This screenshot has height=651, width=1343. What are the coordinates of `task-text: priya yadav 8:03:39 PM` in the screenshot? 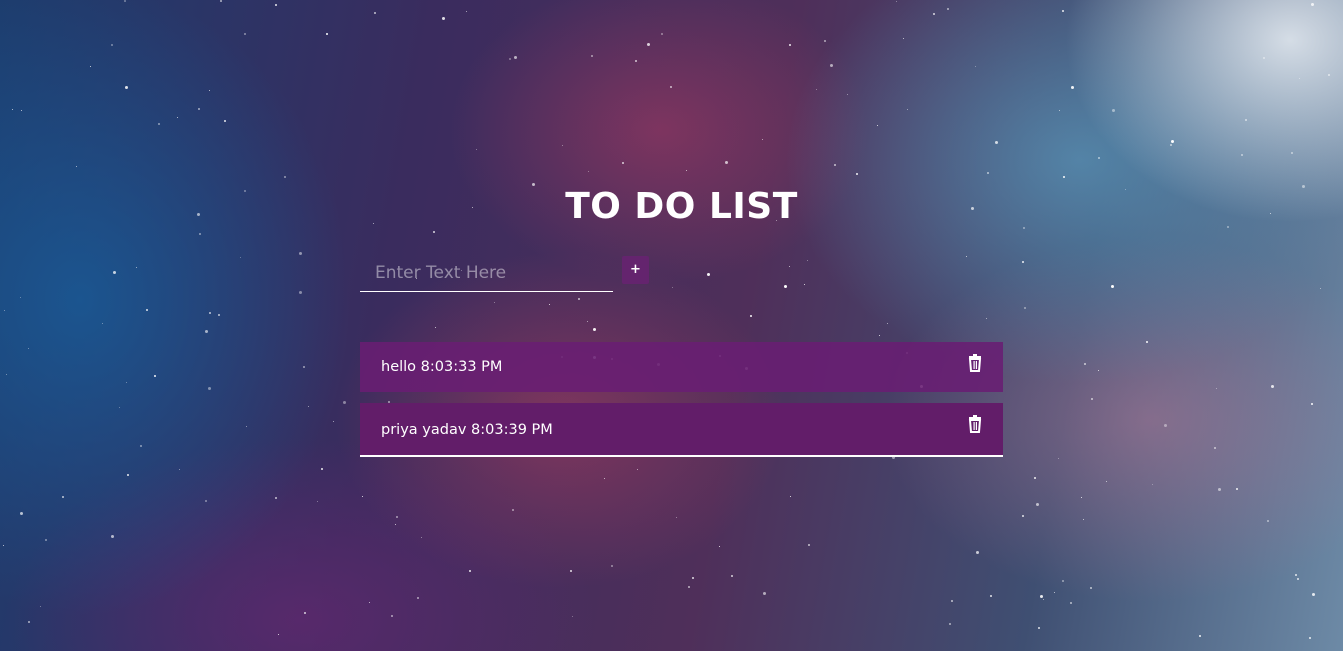 It's located at (467, 430).